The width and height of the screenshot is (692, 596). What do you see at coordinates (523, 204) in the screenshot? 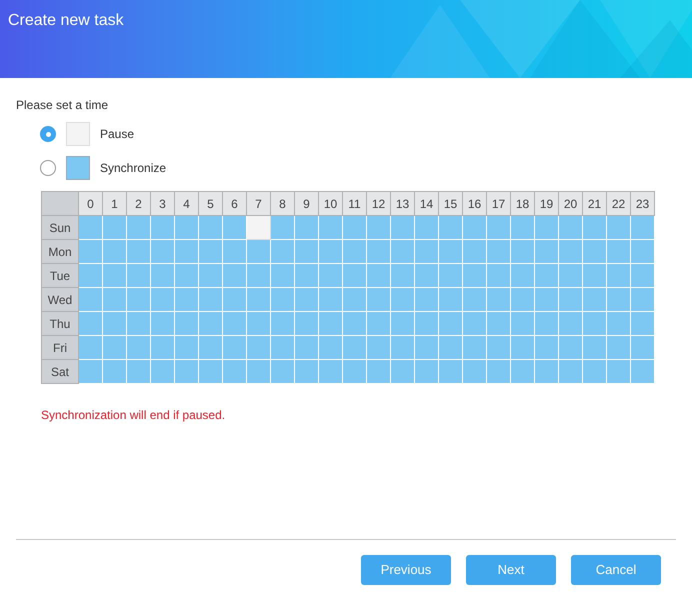
I see `hour-header: 18` at bounding box center [523, 204].